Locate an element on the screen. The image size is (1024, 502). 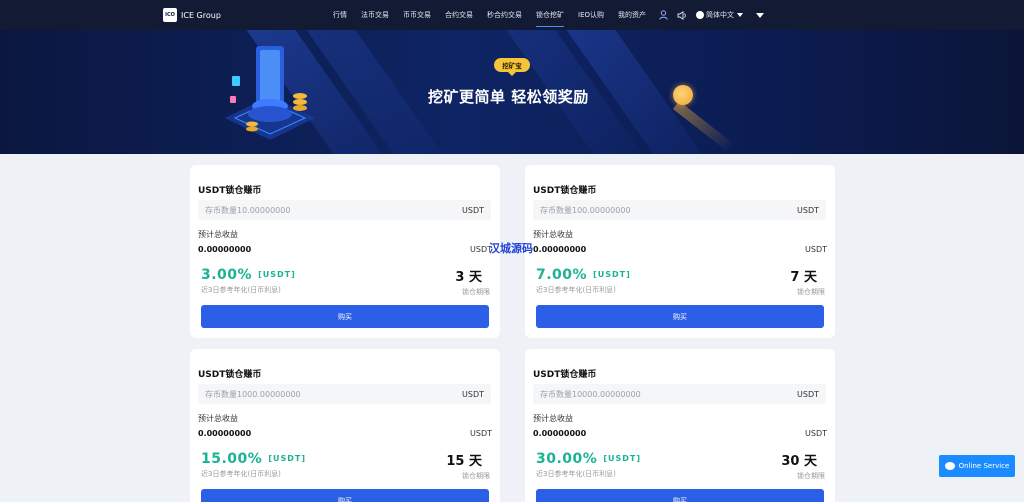
amount-input: 存币数量100.00000000 USDT is located at coordinates (679, 210).